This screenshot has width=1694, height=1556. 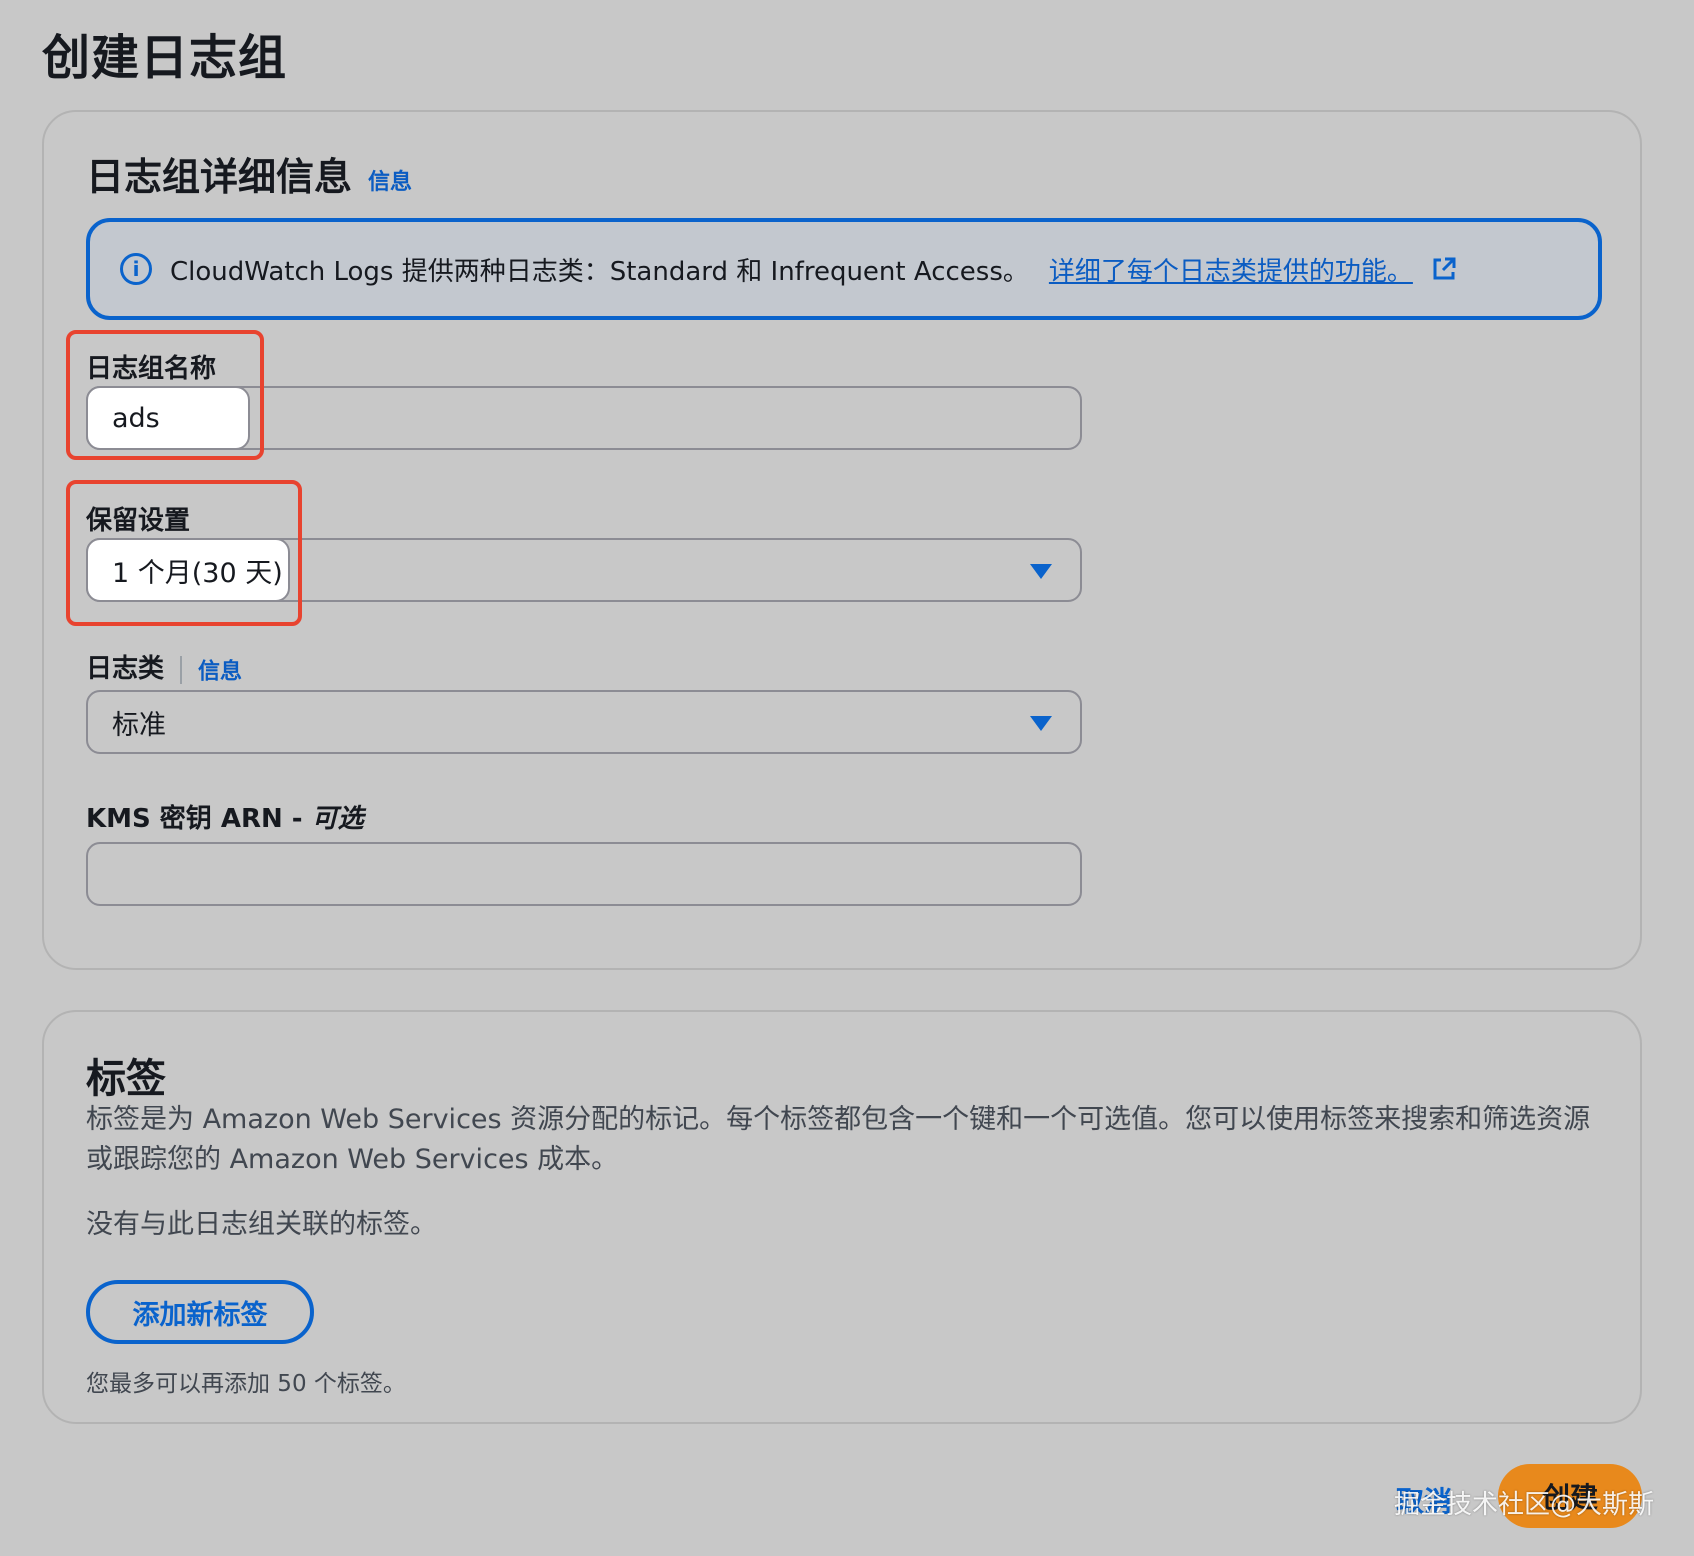 What do you see at coordinates (199, 819) in the screenshot?
I see `kms-key-label-text: KMS 密钥 ARN -` at bounding box center [199, 819].